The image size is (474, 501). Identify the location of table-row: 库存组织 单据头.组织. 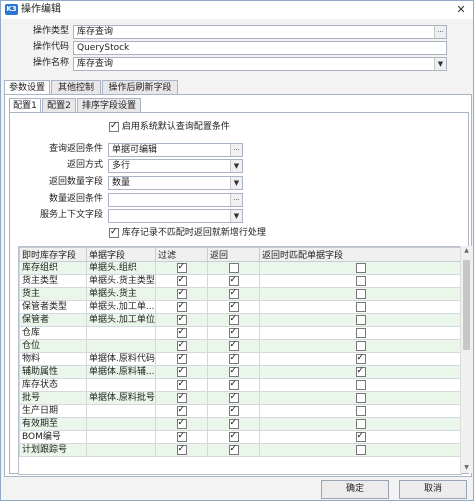
(240, 268).